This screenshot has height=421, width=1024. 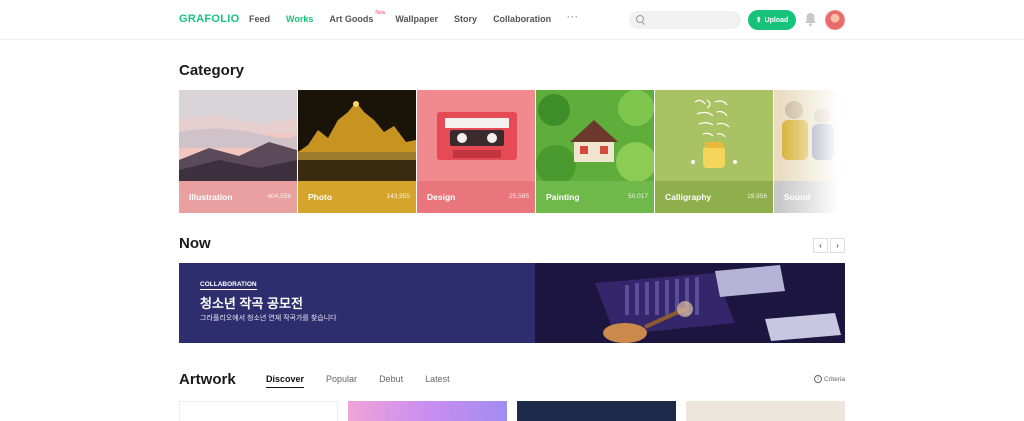 I want to click on tab-latest: Latest, so click(x=437, y=381).